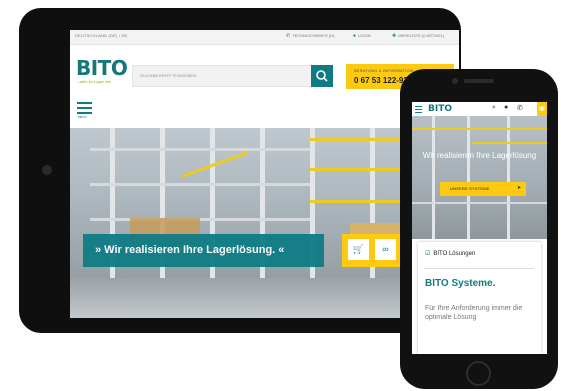 This screenshot has height=391, width=561. What do you see at coordinates (478, 373) in the screenshot?
I see `home-button` at bounding box center [478, 373].